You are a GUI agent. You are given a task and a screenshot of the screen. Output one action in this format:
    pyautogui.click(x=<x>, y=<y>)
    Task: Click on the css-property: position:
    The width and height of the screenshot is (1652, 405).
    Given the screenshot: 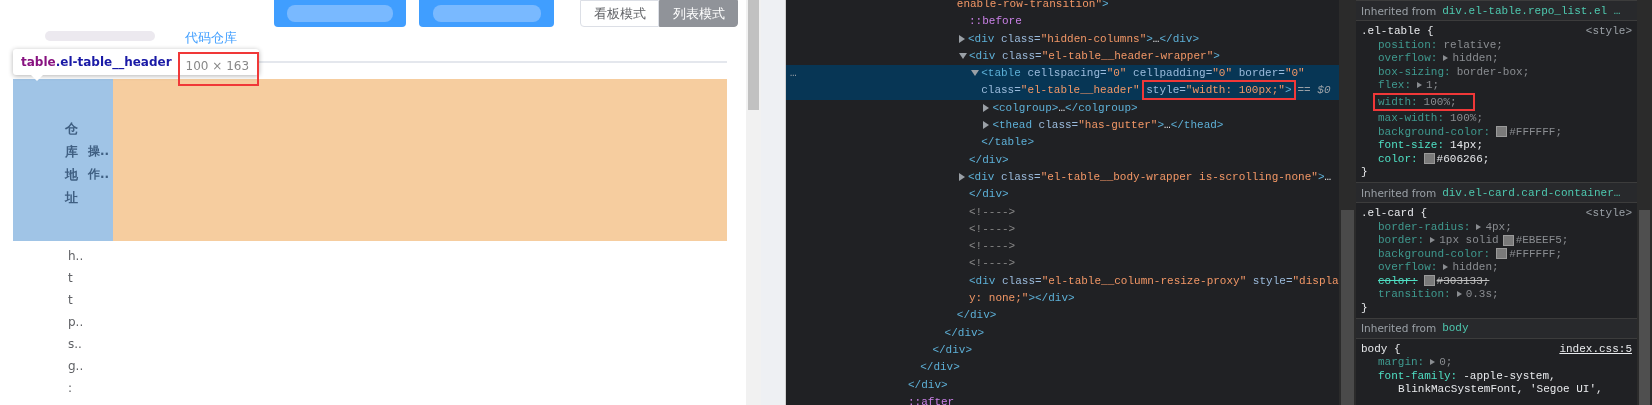 What is the action you would take?
    pyautogui.click(x=1408, y=44)
    